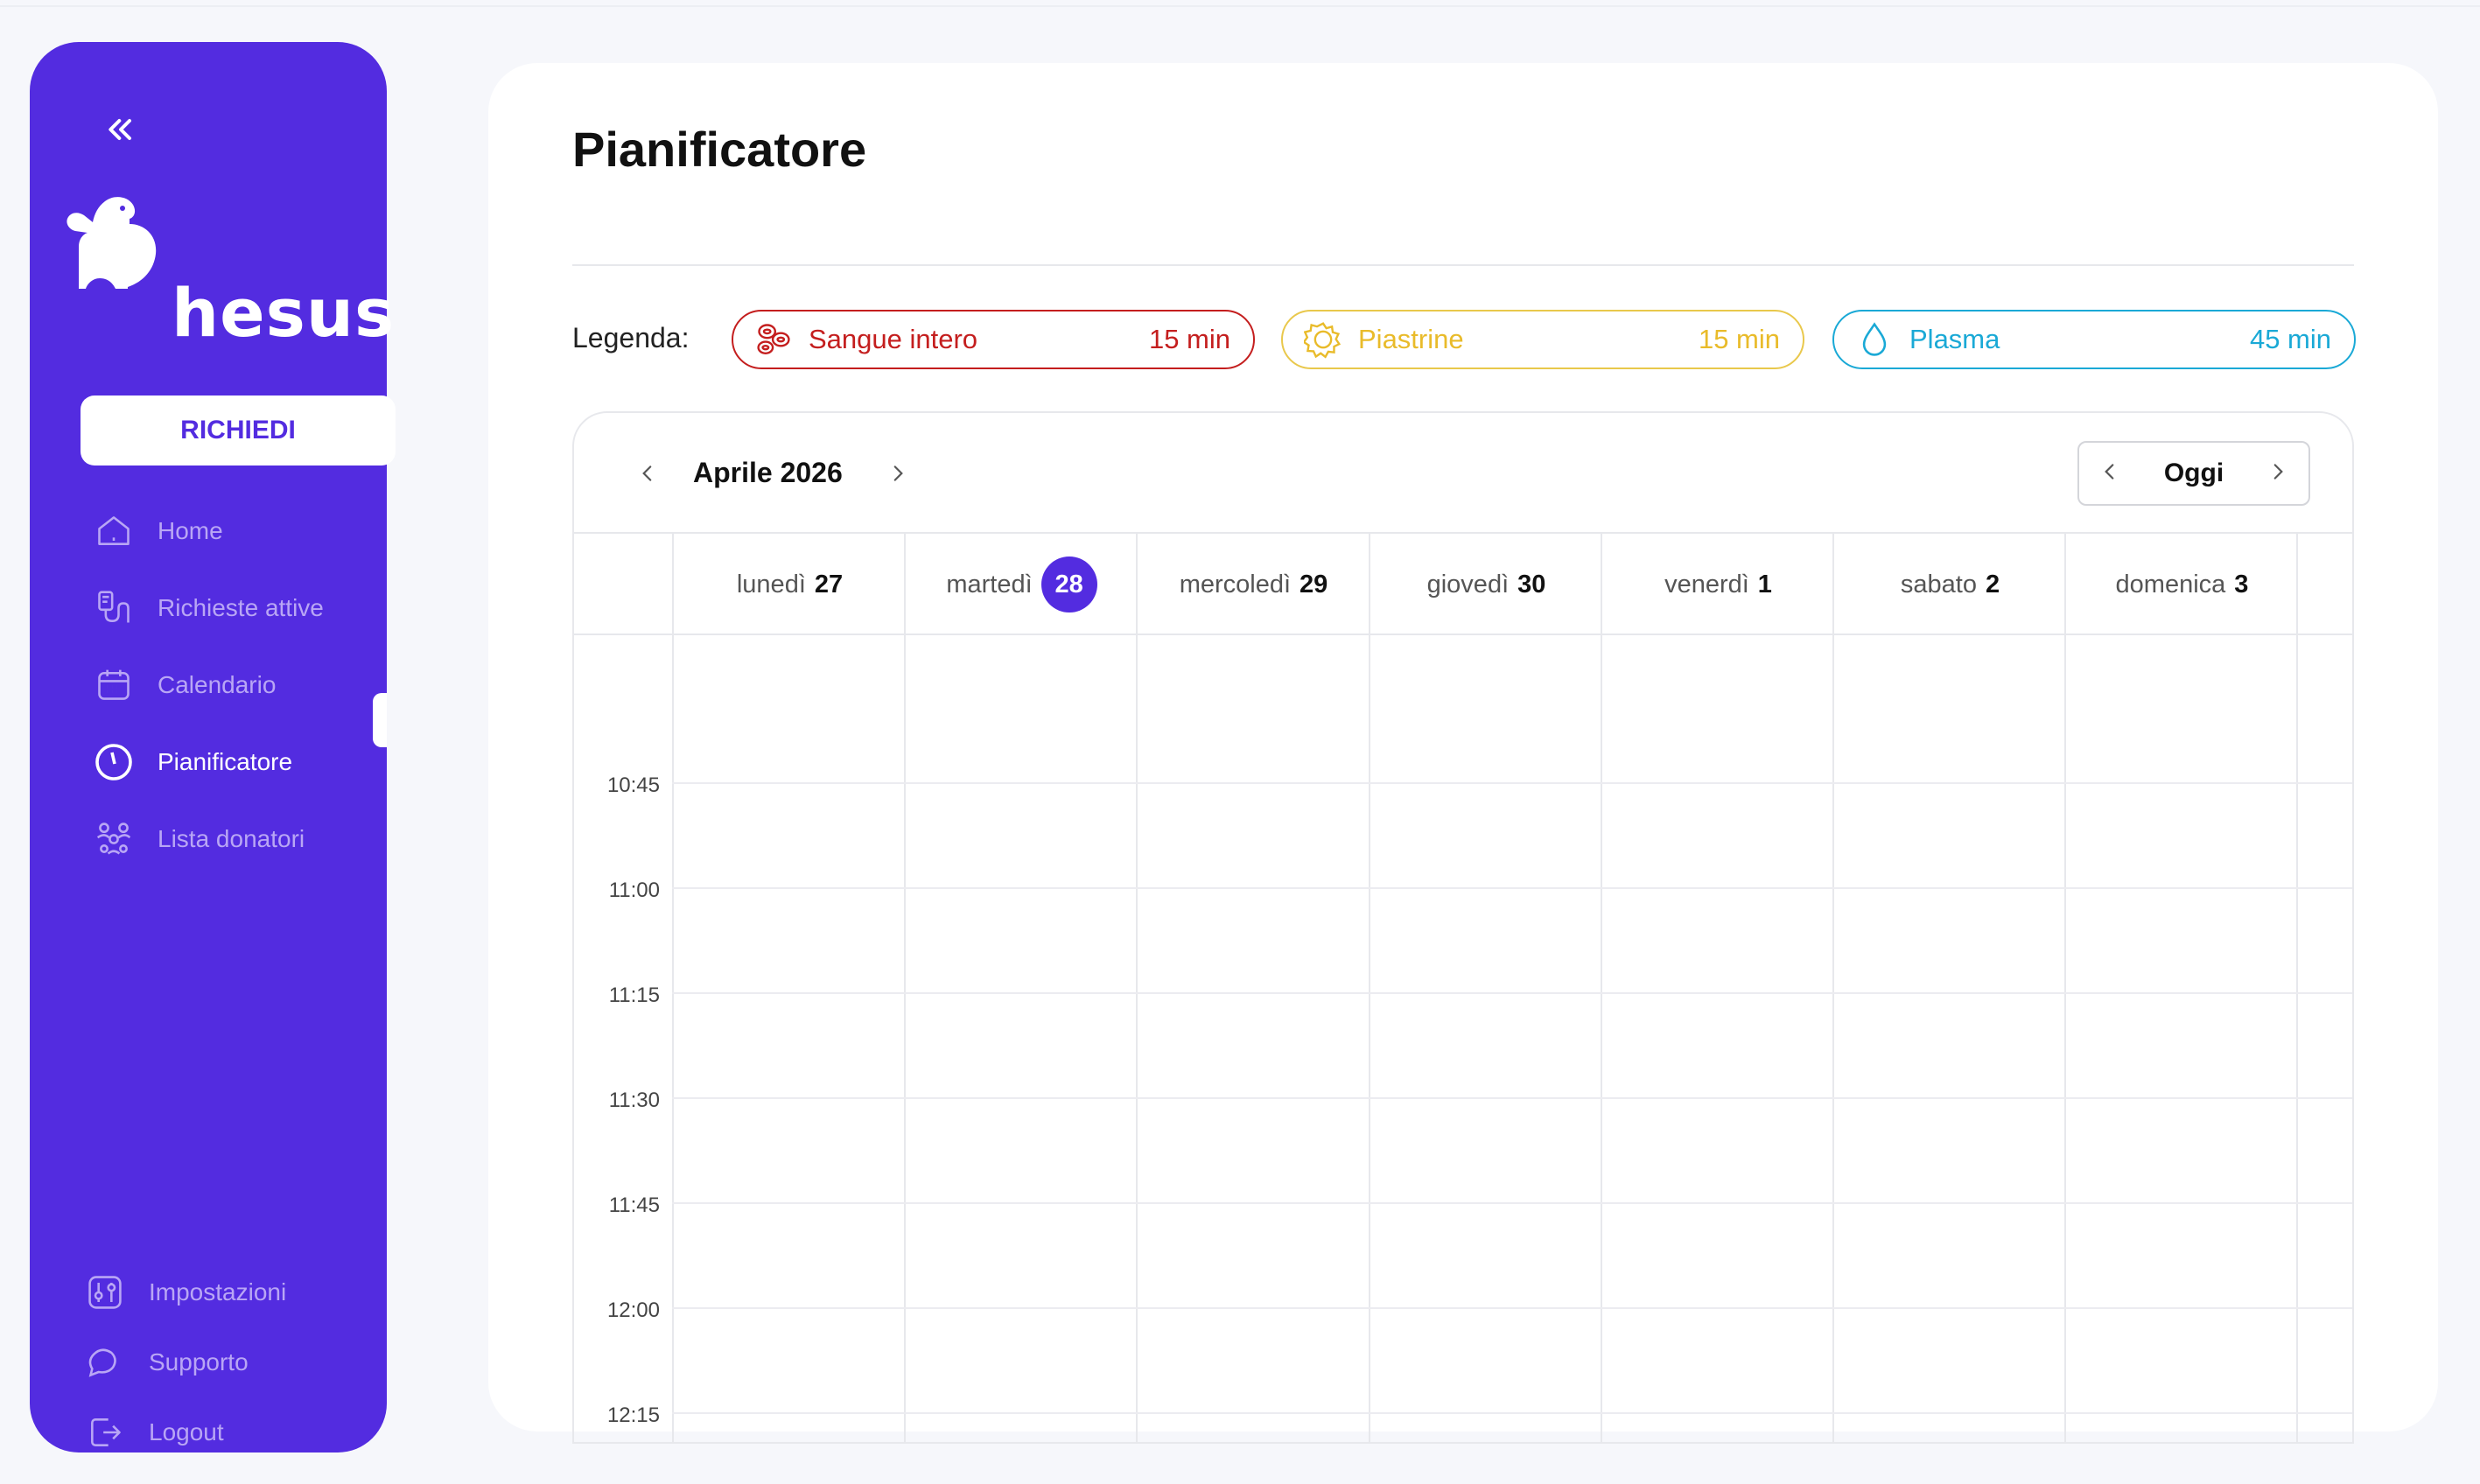 This screenshot has height=1484, width=2480. I want to click on day-number: 29, so click(1314, 584).